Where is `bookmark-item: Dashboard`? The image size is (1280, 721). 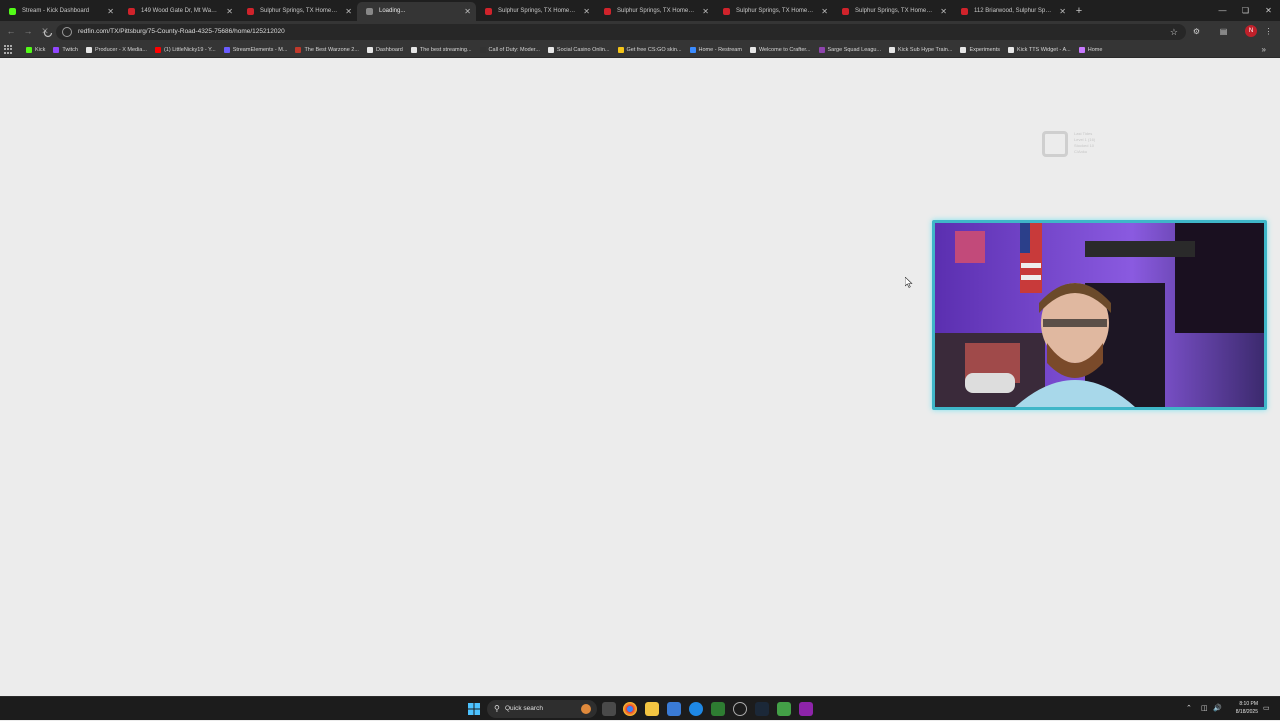
bookmark-item: Dashboard is located at coordinates (385, 50).